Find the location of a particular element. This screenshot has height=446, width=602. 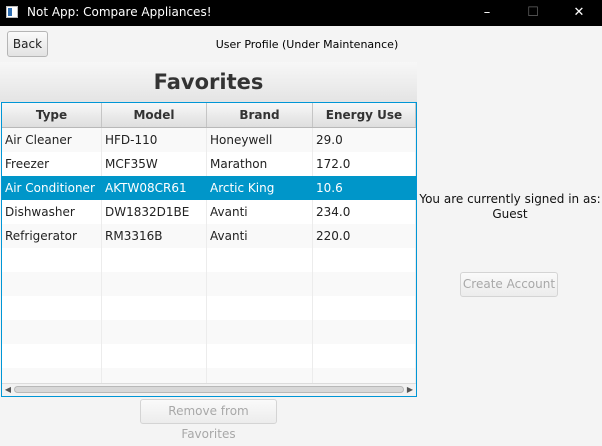

column-header-brand: Brand is located at coordinates (260, 115).